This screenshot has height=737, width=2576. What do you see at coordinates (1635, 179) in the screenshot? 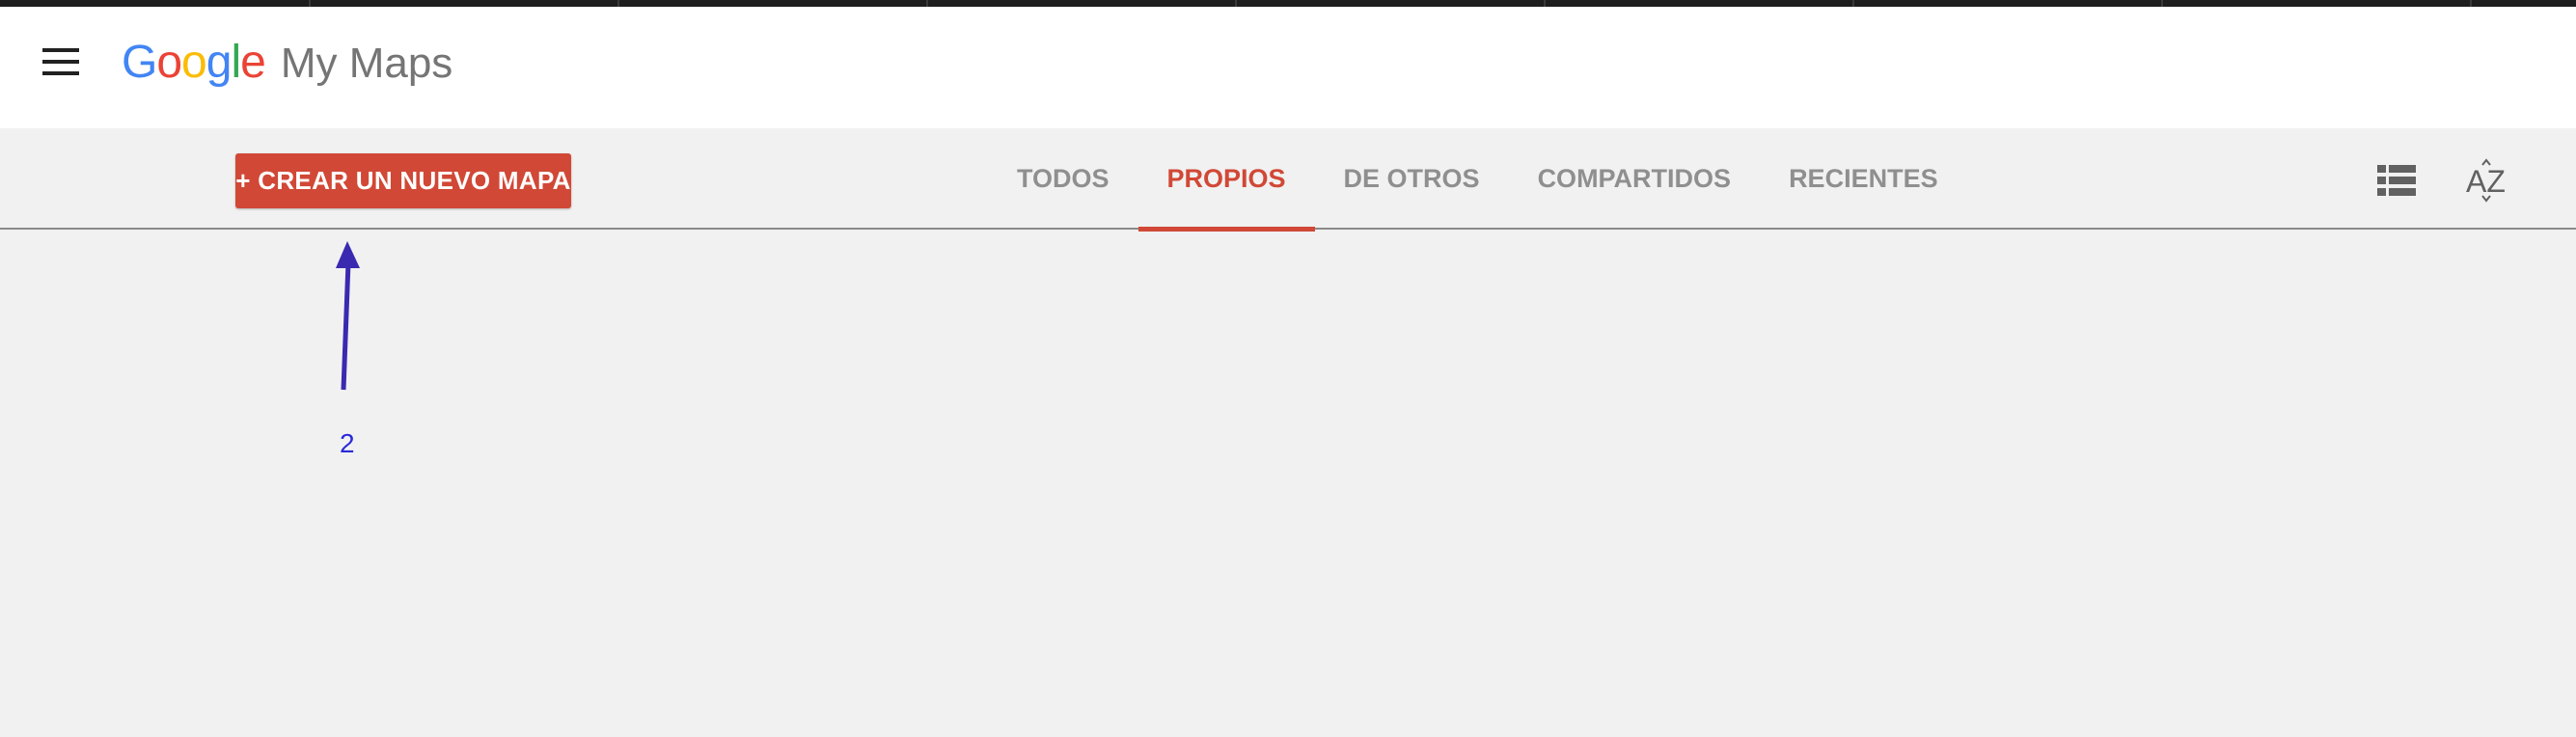
I see `tab-compartidos: COMPARTIDOS` at bounding box center [1635, 179].